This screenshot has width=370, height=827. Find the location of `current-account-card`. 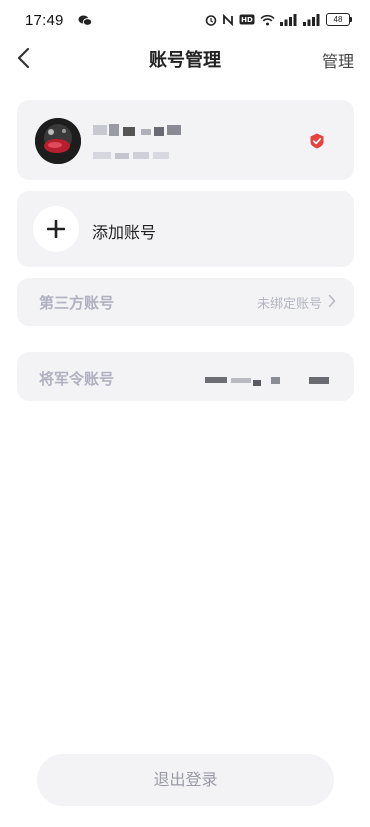

current-account-card is located at coordinates (185, 140).